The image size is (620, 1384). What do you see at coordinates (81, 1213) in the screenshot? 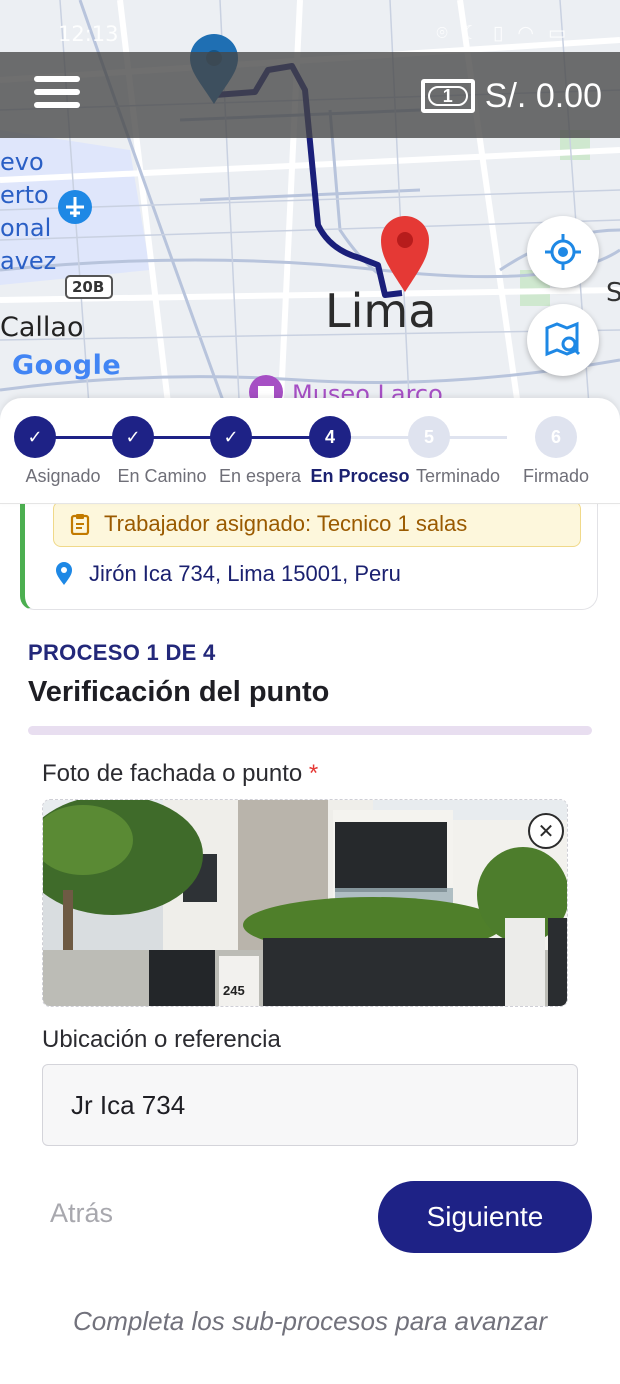
I see `back-button: Atrás` at bounding box center [81, 1213].